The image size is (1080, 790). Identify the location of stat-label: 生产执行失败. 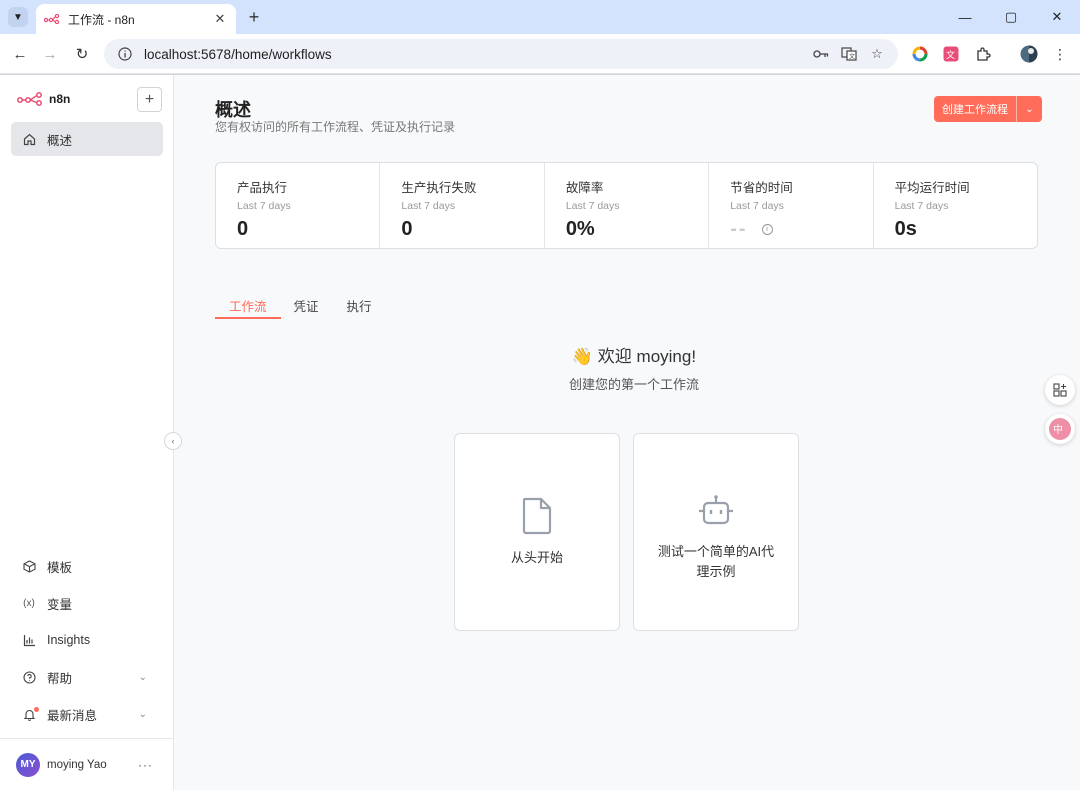
(439, 188).